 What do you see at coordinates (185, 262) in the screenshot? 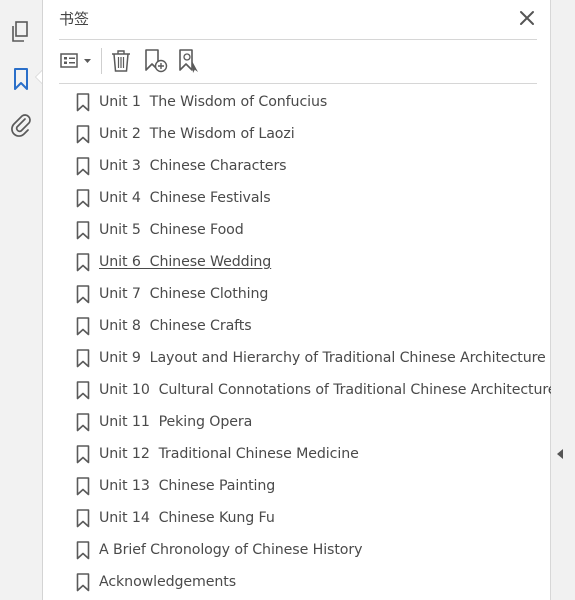
I see `bookmark-label: Unit 6 Chinese Wedding` at bounding box center [185, 262].